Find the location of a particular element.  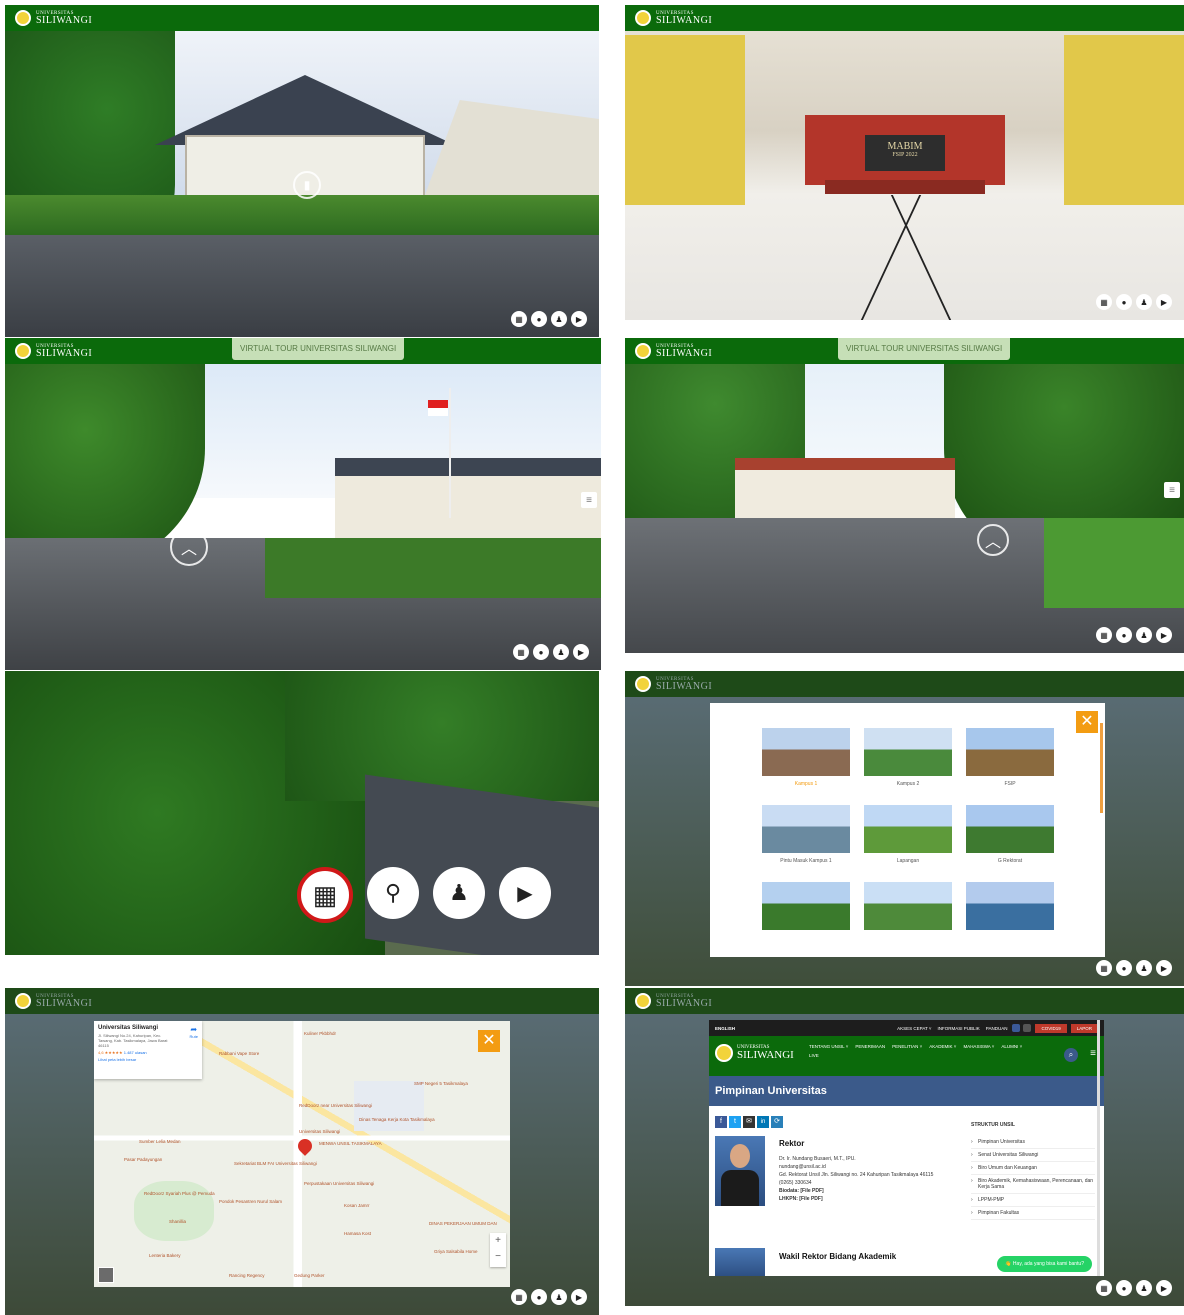

door-hotspot-icon: ▮ is located at coordinates (307, 185).